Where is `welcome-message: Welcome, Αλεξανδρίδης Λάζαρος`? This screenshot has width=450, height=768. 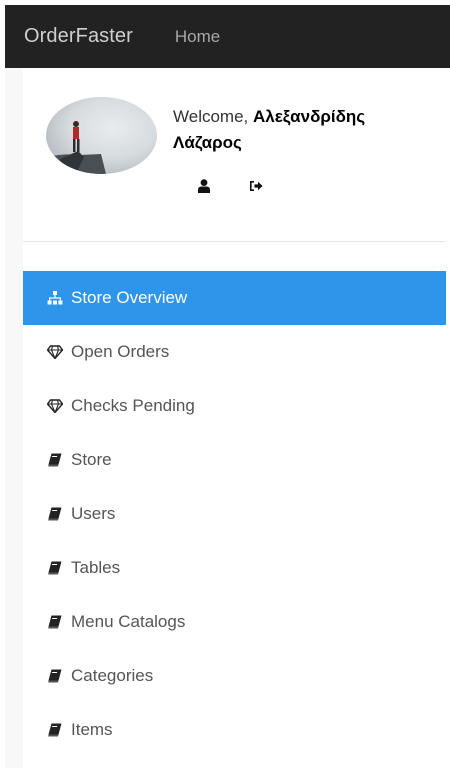
welcome-message: Welcome, Αλεξανδρίδης Λάζαρος is located at coordinates (305, 130).